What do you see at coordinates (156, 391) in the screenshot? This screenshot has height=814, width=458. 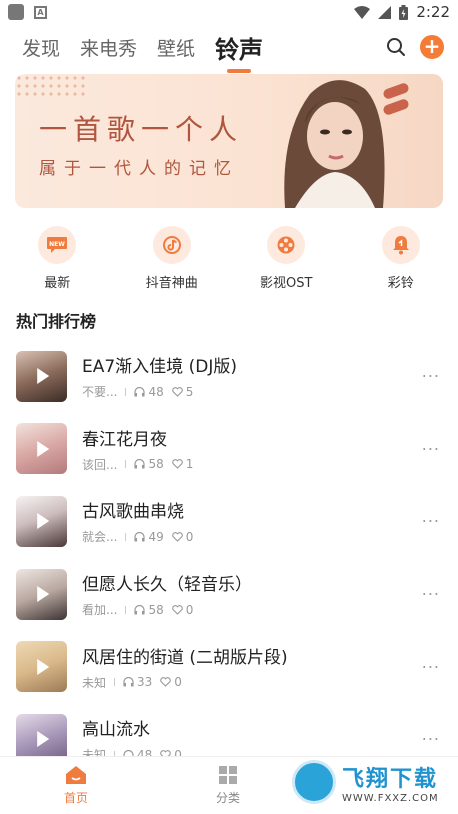 I see `play-count: 48` at bounding box center [156, 391].